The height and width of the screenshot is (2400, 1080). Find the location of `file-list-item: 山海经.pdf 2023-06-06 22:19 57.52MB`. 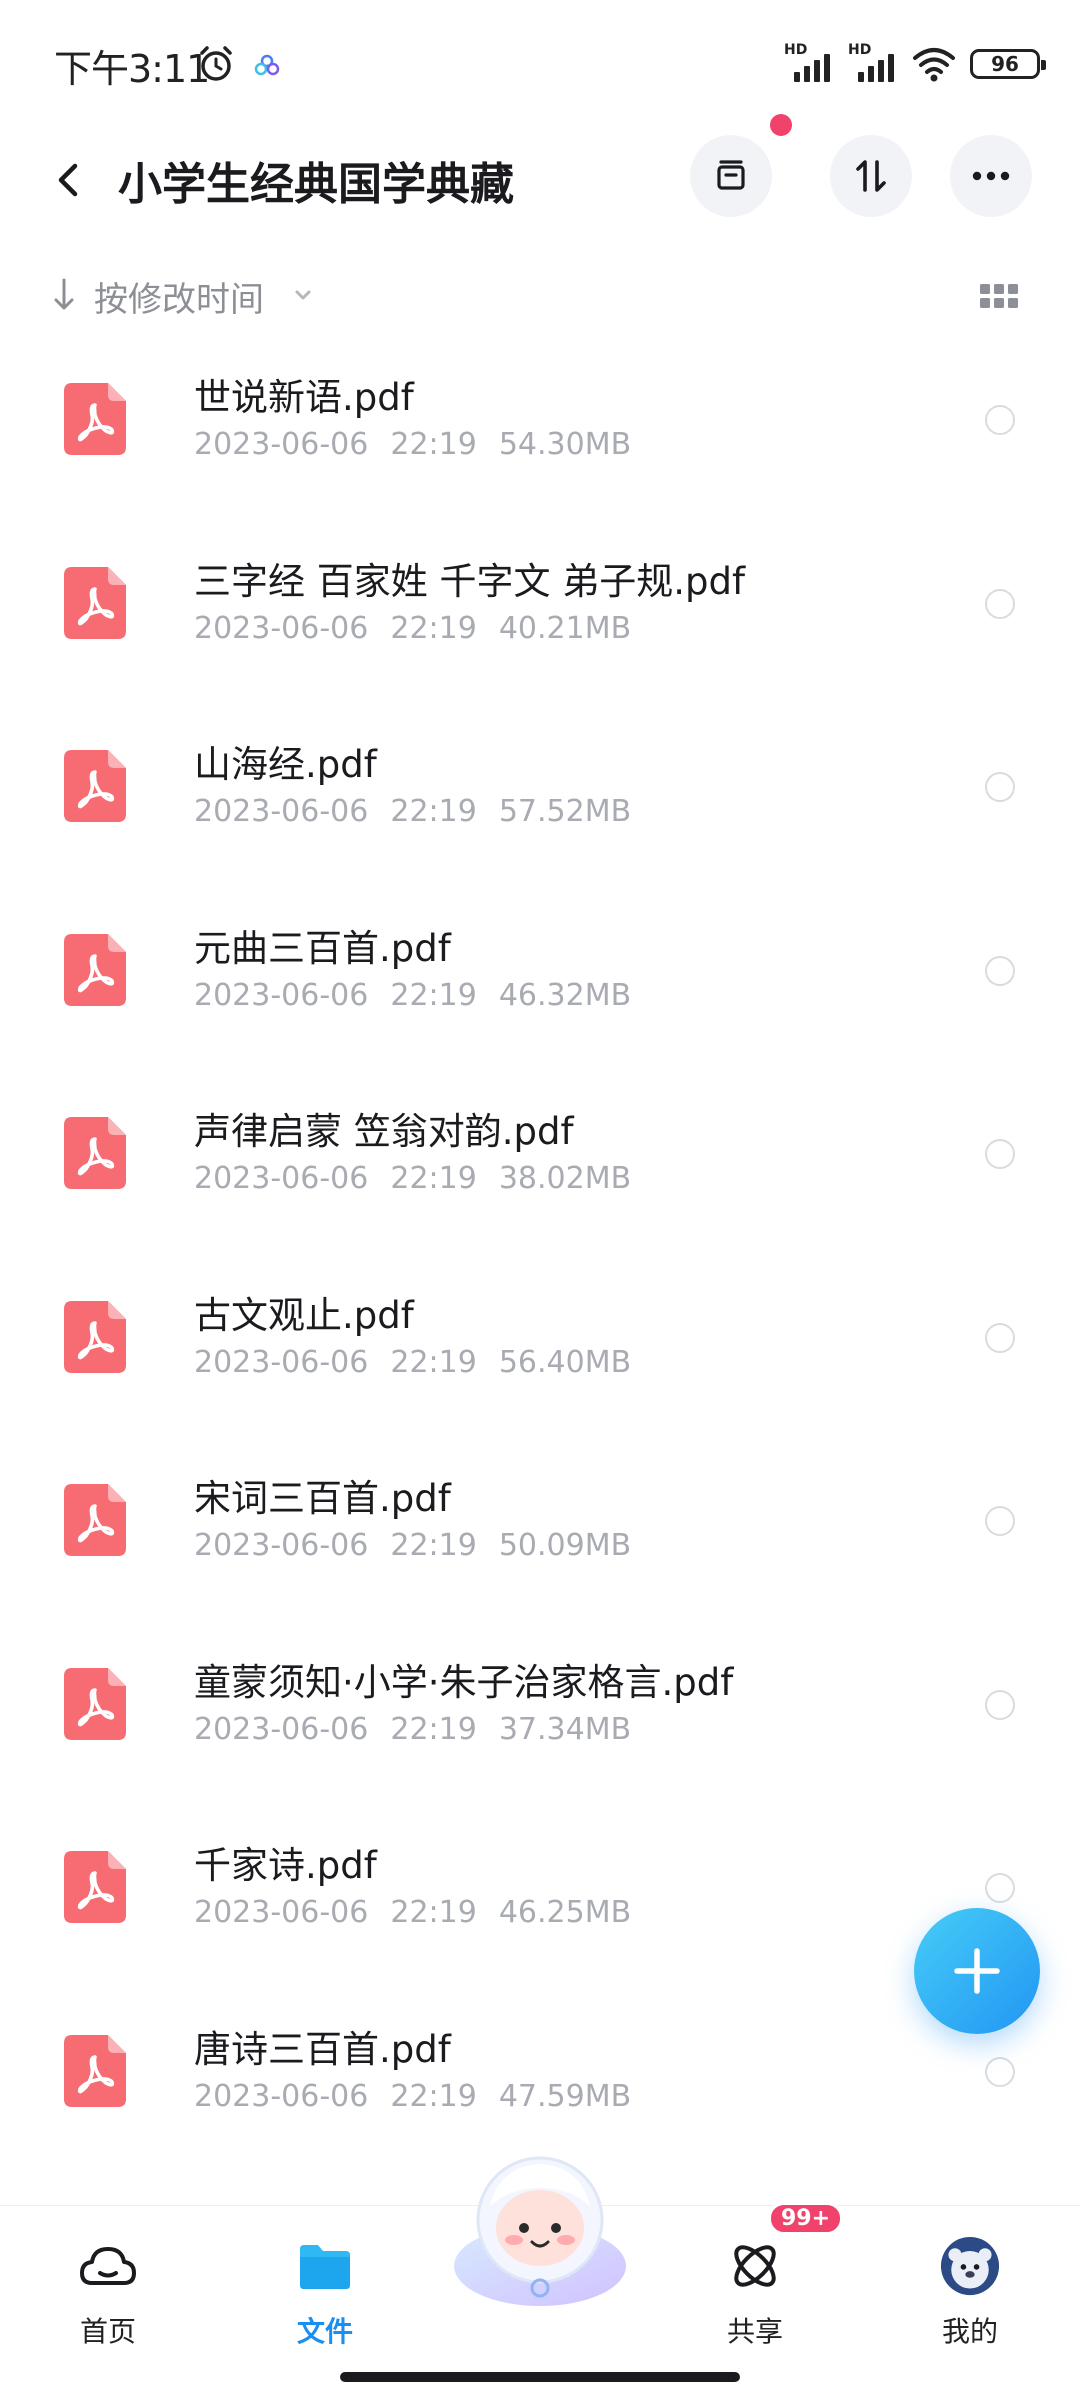

file-list-item: 山海经.pdf 2023-06-06 22:19 57.52MB is located at coordinates (540, 805).